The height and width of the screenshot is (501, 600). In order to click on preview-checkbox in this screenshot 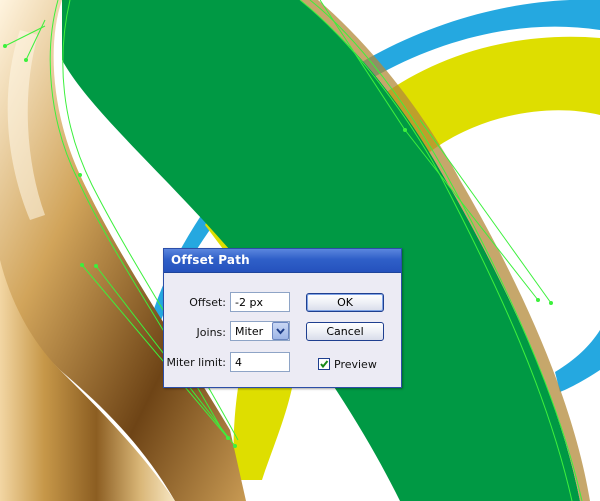, I will do `click(324, 364)`.